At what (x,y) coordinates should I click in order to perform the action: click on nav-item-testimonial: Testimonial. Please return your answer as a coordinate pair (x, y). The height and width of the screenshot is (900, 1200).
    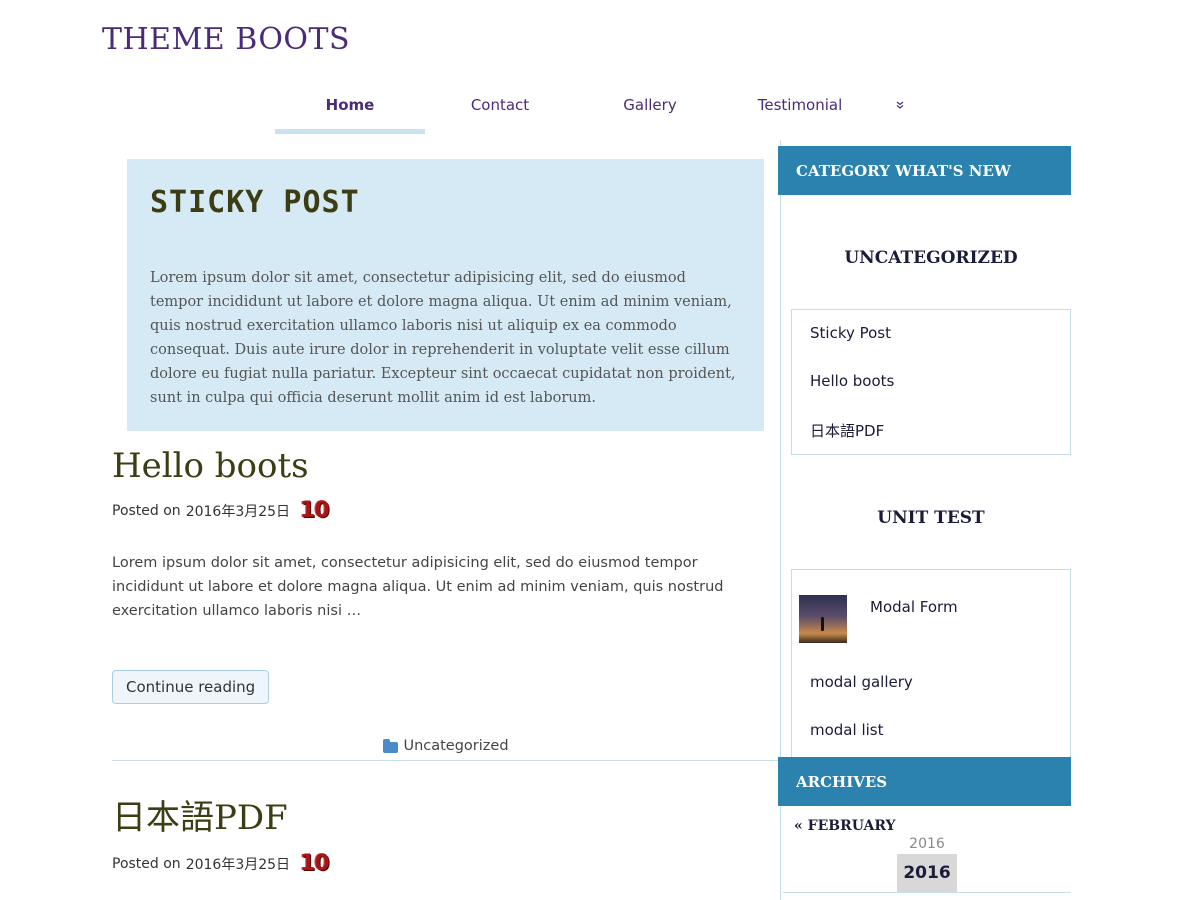
    Looking at the image, I should click on (800, 105).